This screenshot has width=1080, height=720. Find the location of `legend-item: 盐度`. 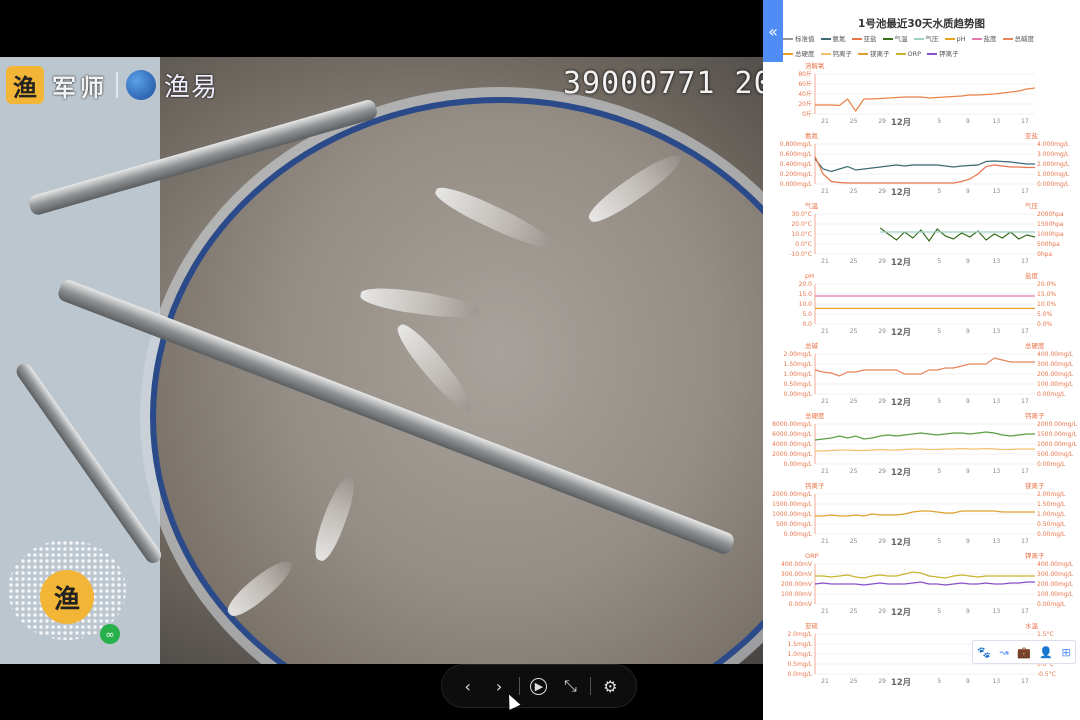

legend-item: 盐度 is located at coordinates (984, 39).